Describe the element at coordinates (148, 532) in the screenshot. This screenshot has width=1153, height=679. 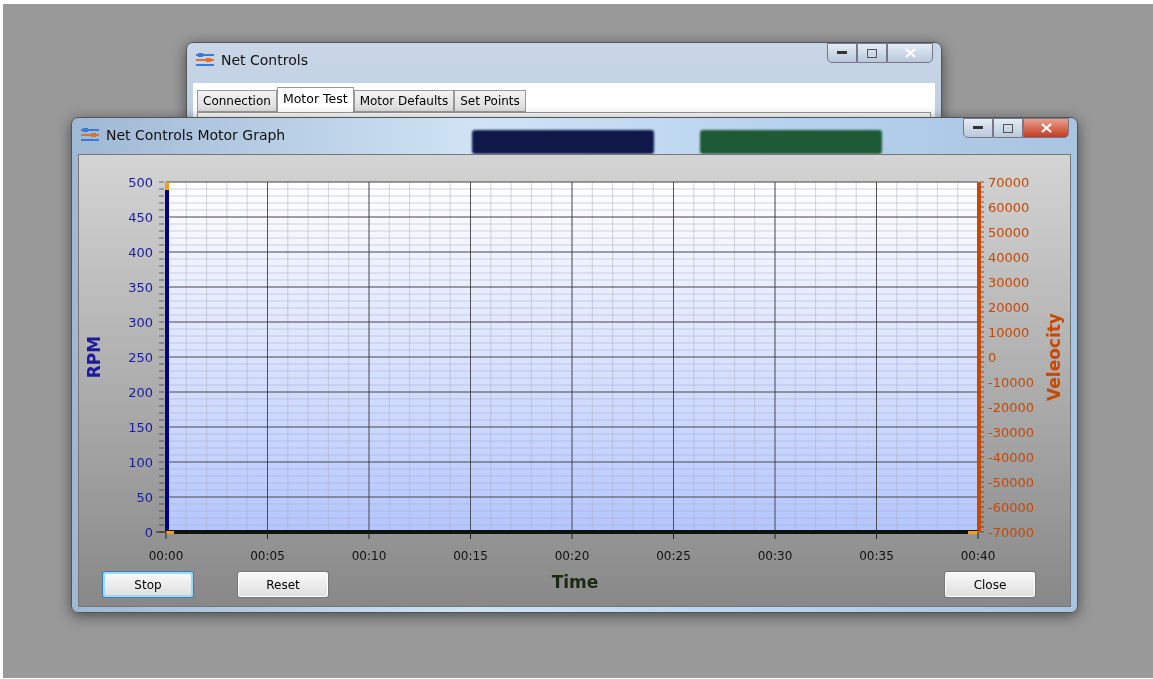
I see `rpm-tick-label: 0` at that location.